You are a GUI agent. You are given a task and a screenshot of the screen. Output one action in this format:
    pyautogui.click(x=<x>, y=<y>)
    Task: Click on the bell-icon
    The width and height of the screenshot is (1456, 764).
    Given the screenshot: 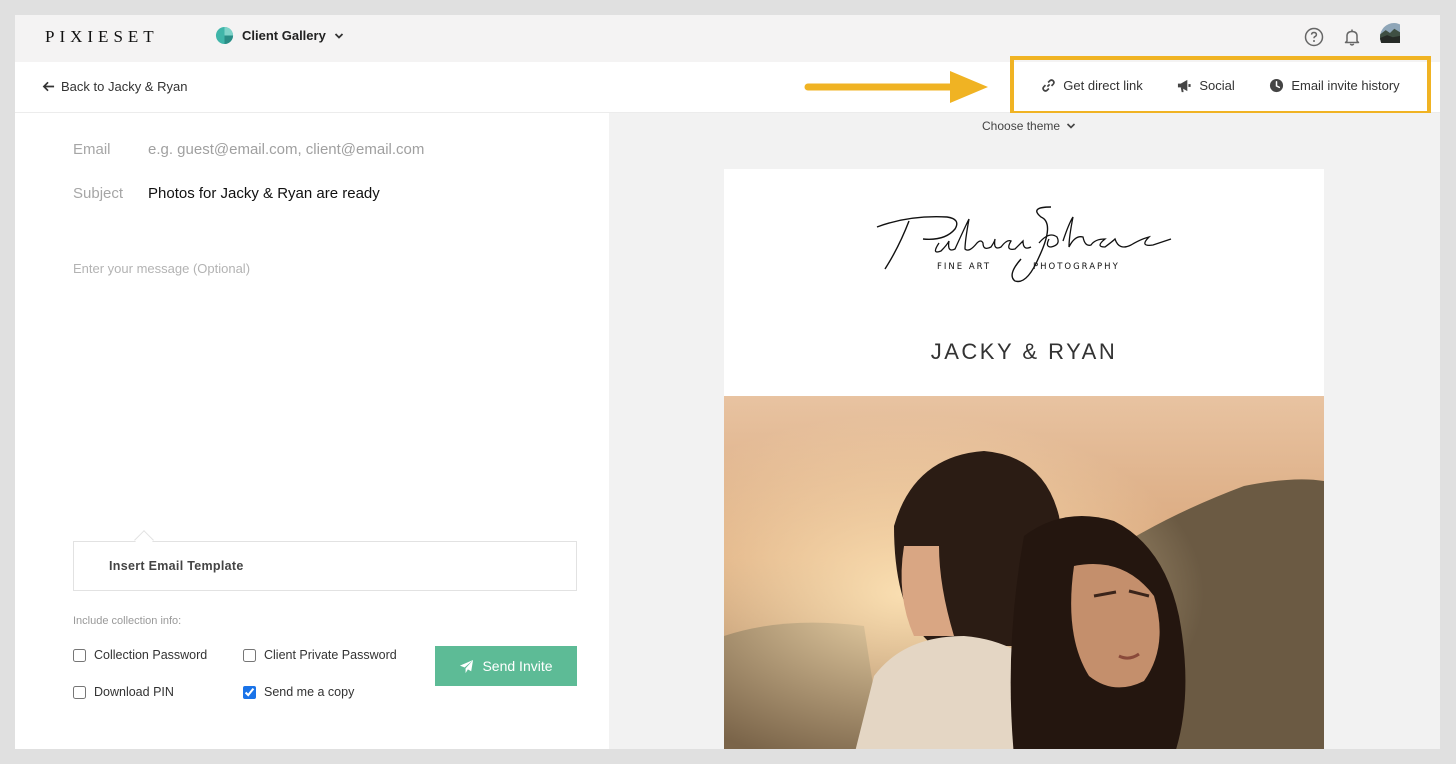 What is the action you would take?
    pyautogui.click(x=1352, y=37)
    